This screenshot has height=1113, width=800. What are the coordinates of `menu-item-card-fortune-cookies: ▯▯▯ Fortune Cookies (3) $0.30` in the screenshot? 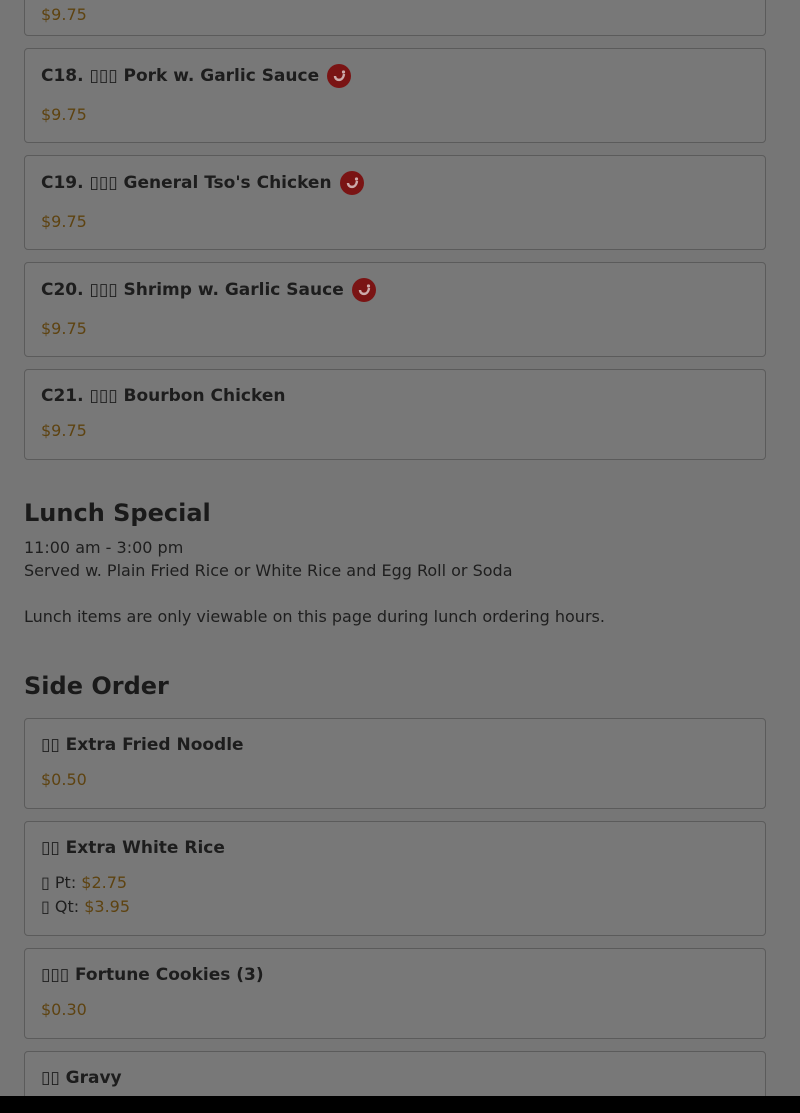 It's located at (395, 993).